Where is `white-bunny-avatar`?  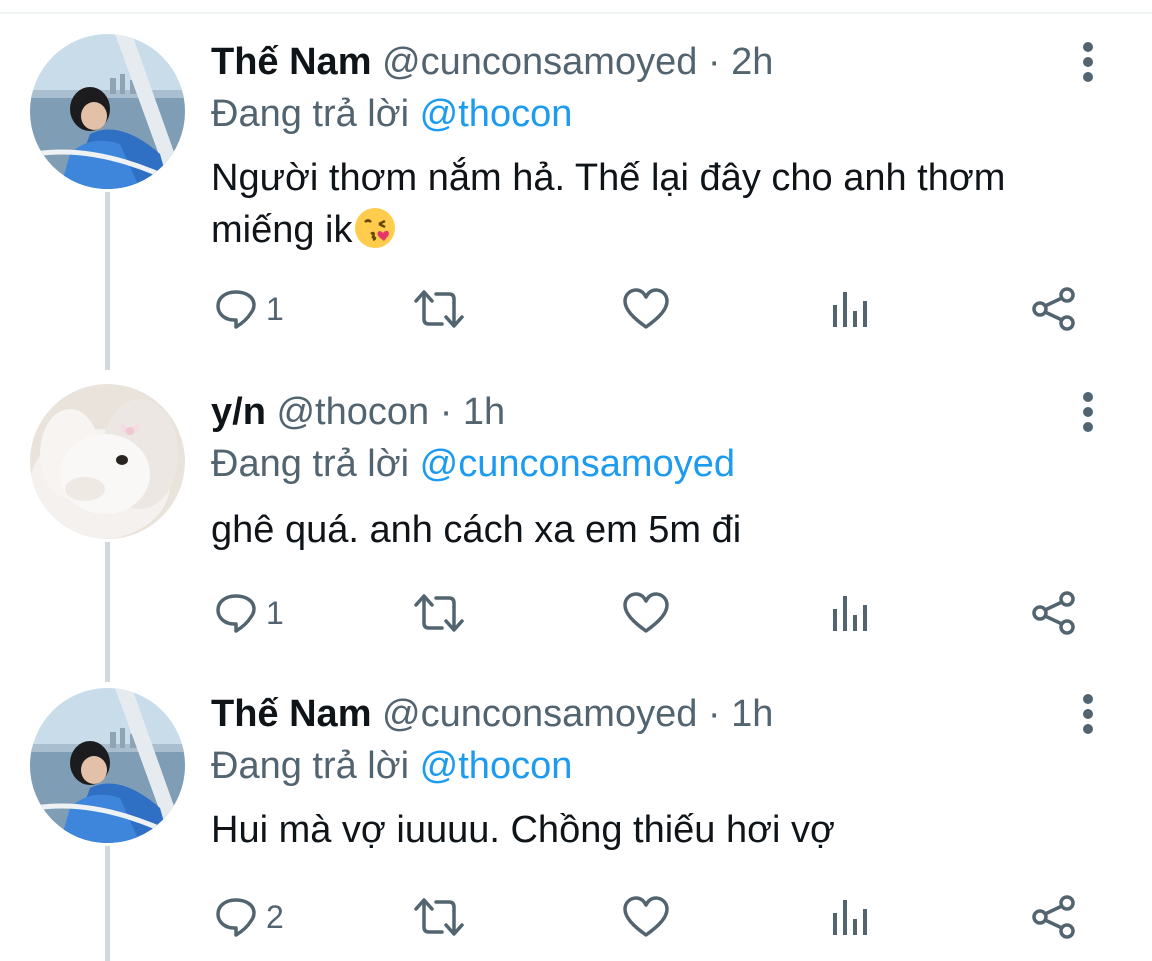 white-bunny-avatar is located at coordinates (107, 461).